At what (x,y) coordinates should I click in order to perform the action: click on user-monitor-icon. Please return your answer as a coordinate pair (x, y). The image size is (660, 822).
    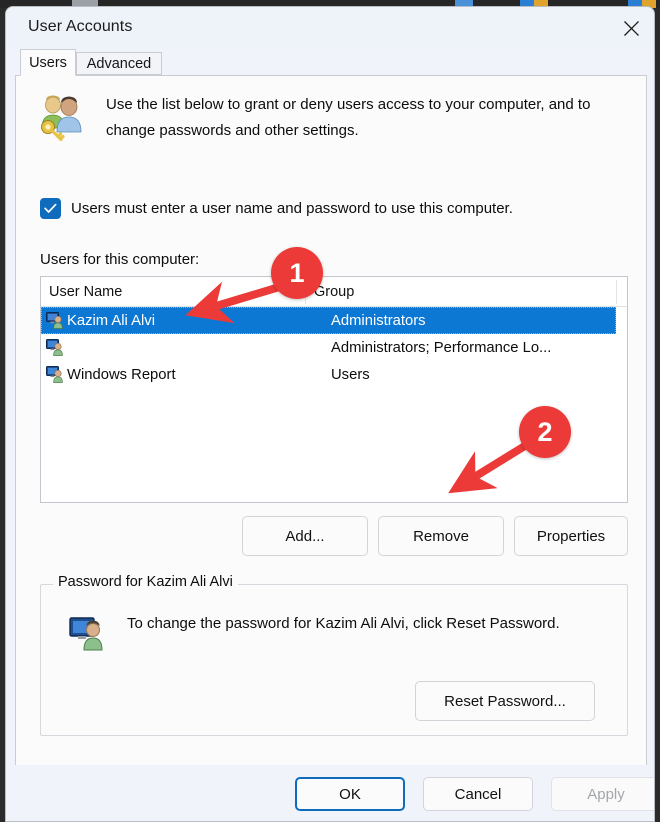
    Looking at the image, I should click on (87, 633).